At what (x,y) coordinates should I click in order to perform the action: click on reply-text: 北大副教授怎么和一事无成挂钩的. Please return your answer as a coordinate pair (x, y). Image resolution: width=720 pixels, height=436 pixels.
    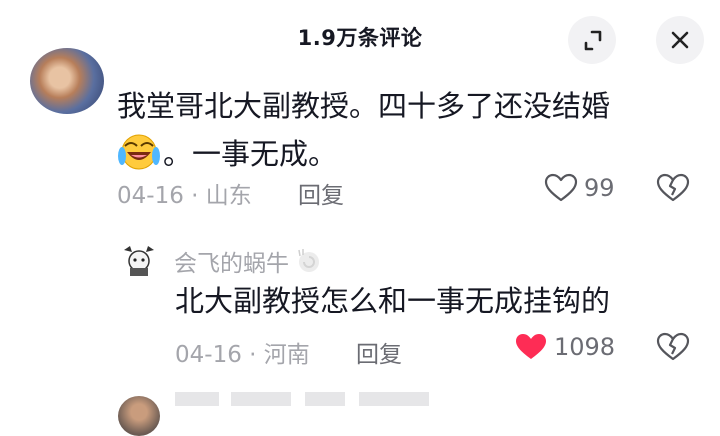
    Looking at the image, I should click on (393, 301).